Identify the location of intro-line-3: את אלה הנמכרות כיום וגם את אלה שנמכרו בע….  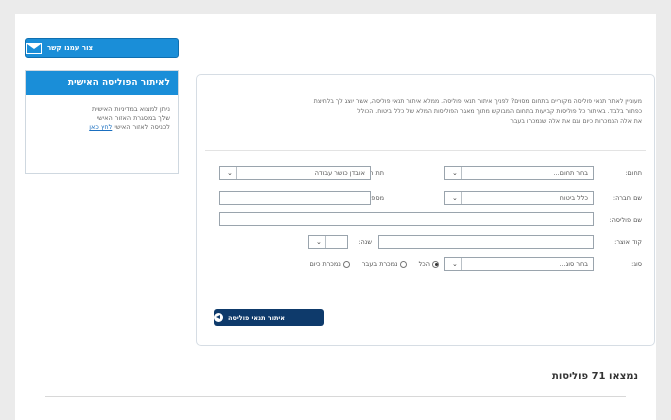
(576, 121).